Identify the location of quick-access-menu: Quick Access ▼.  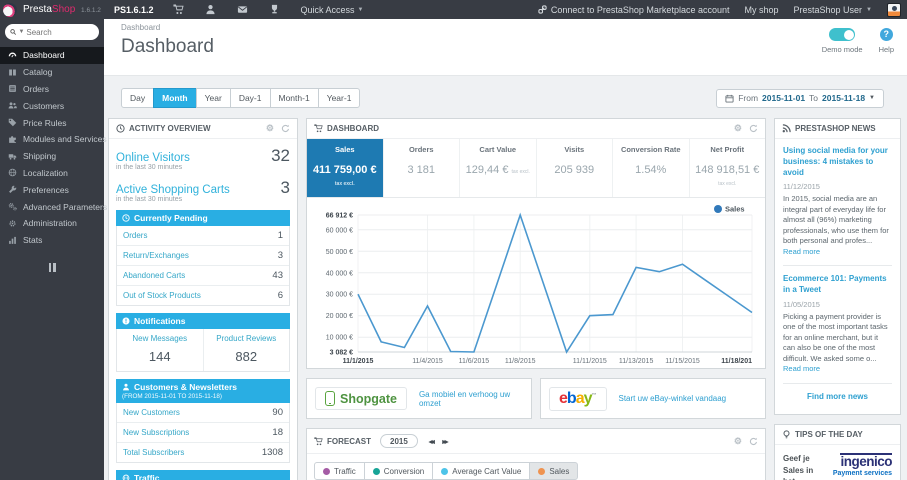
(331, 10).